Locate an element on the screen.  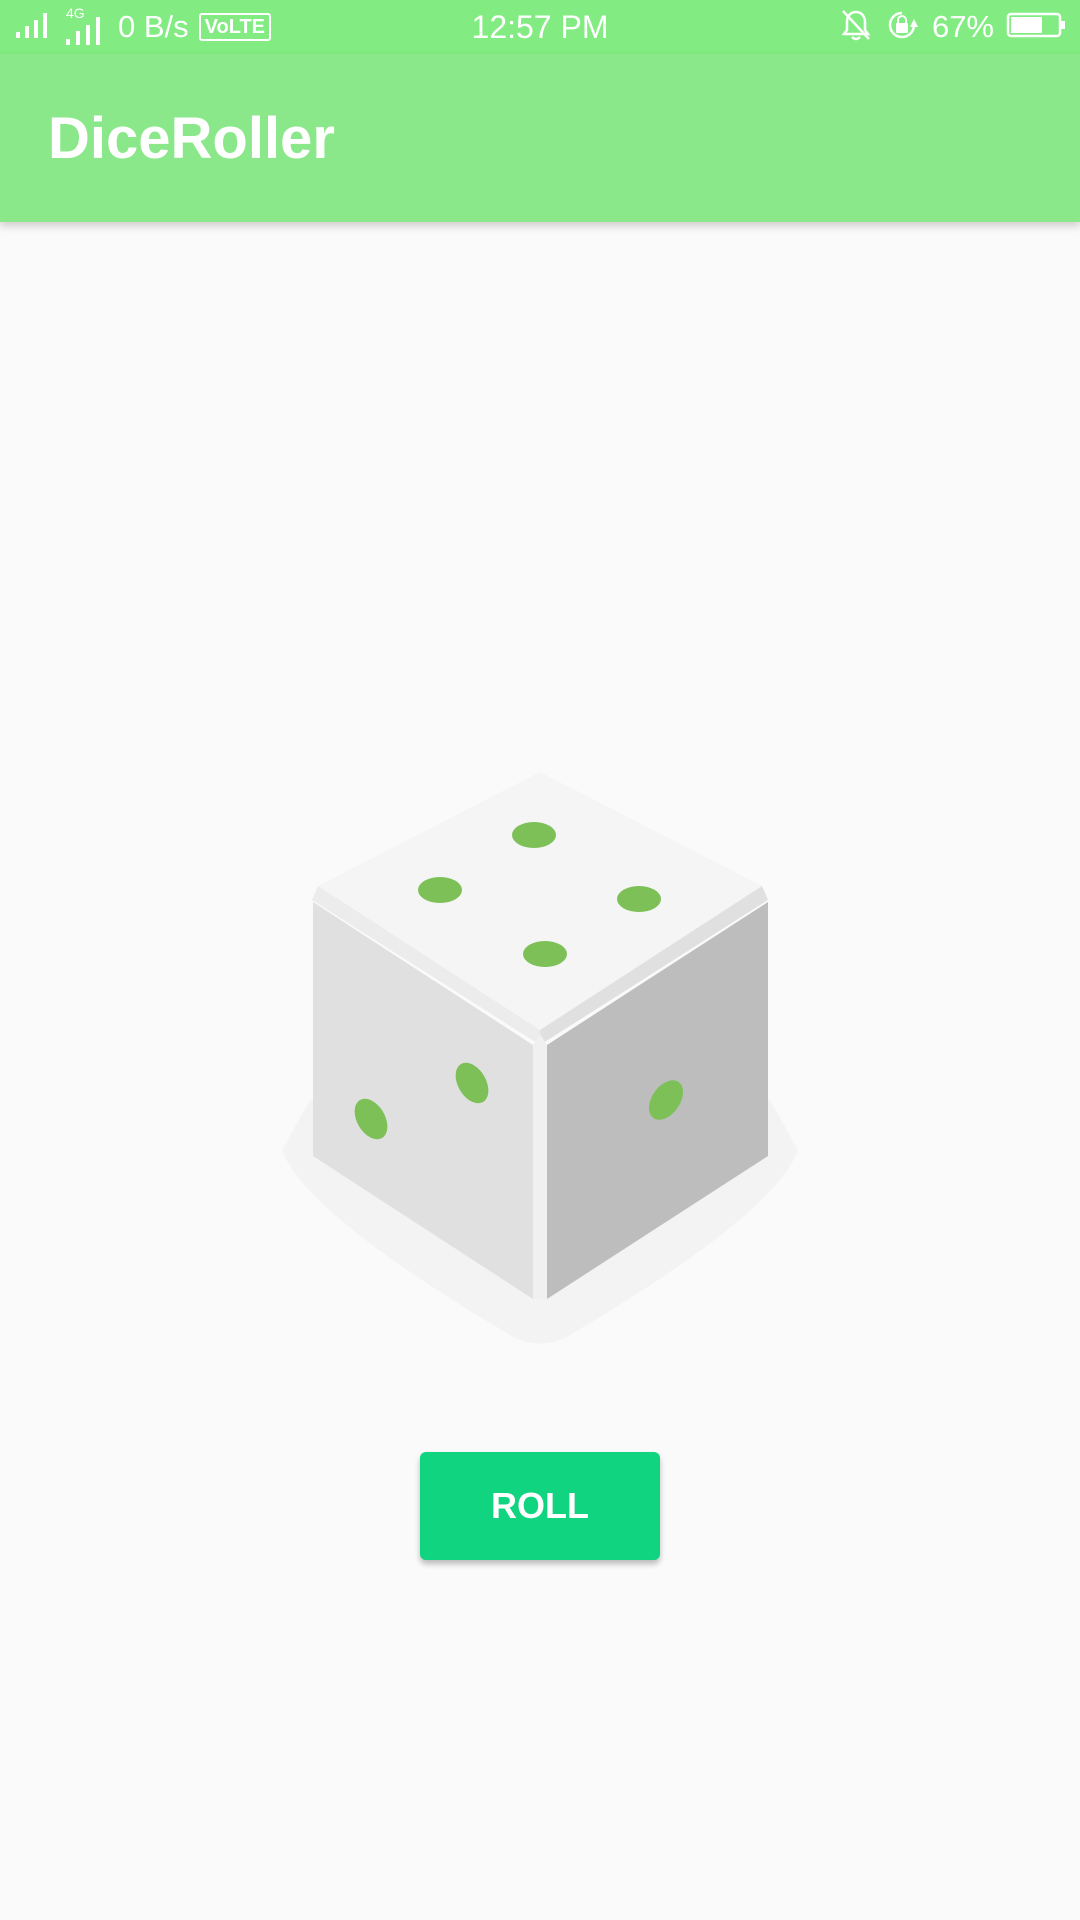
app-title: DiceRoller is located at coordinates (191, 138).